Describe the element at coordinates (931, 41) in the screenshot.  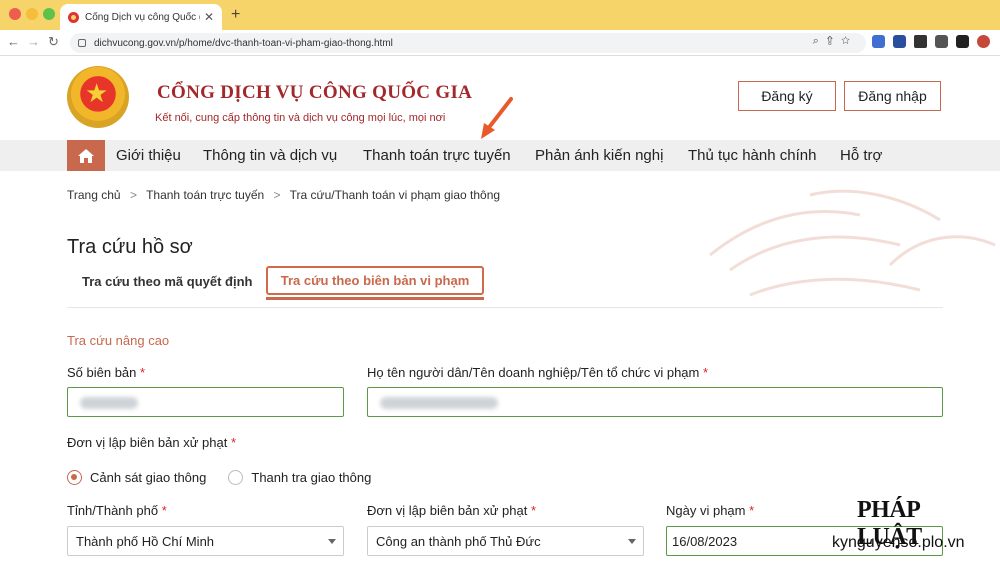
I see `extension-icons` at that location.